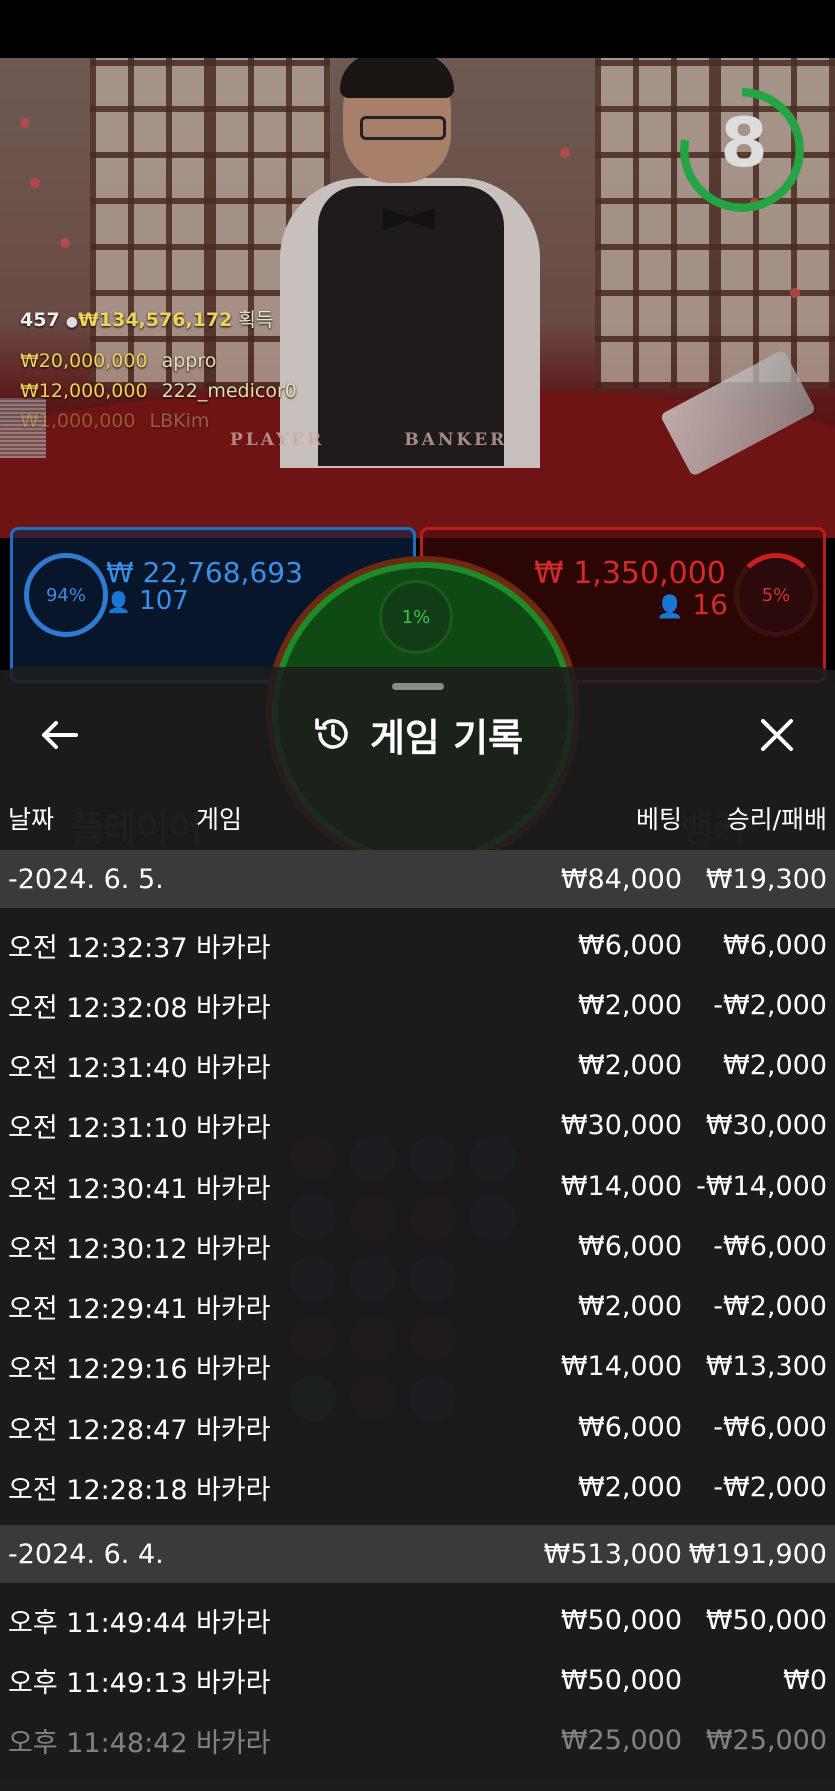 The image size is (835, 1791). What do you see at coordinates (98, 1128) in the screenshot?
I see `row-time: 오전 12:31:10` at bounding box center [98, 1128].